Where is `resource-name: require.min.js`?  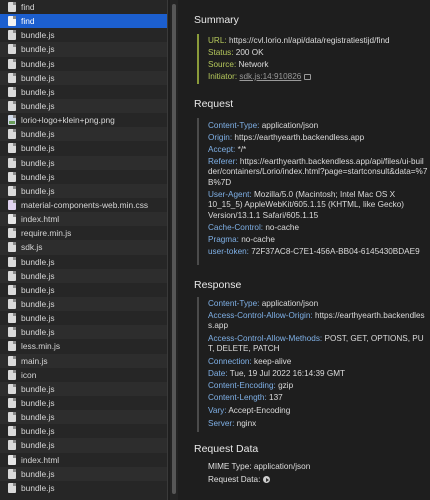
resource-name: require.min.js is located at coordinates (46, 233).